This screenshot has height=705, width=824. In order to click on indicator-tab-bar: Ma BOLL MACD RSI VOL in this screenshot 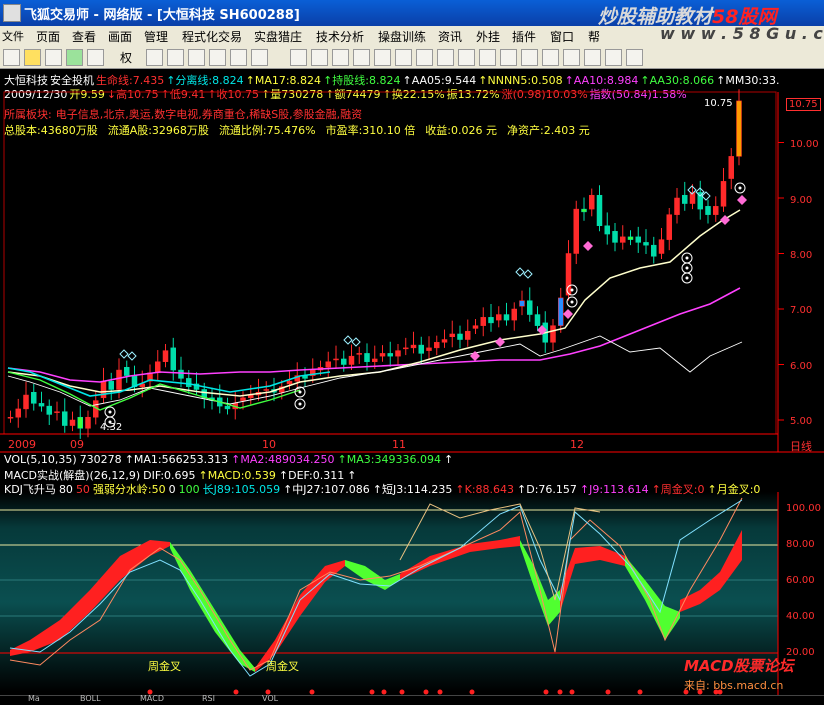, I will do `click(412, 699)`.